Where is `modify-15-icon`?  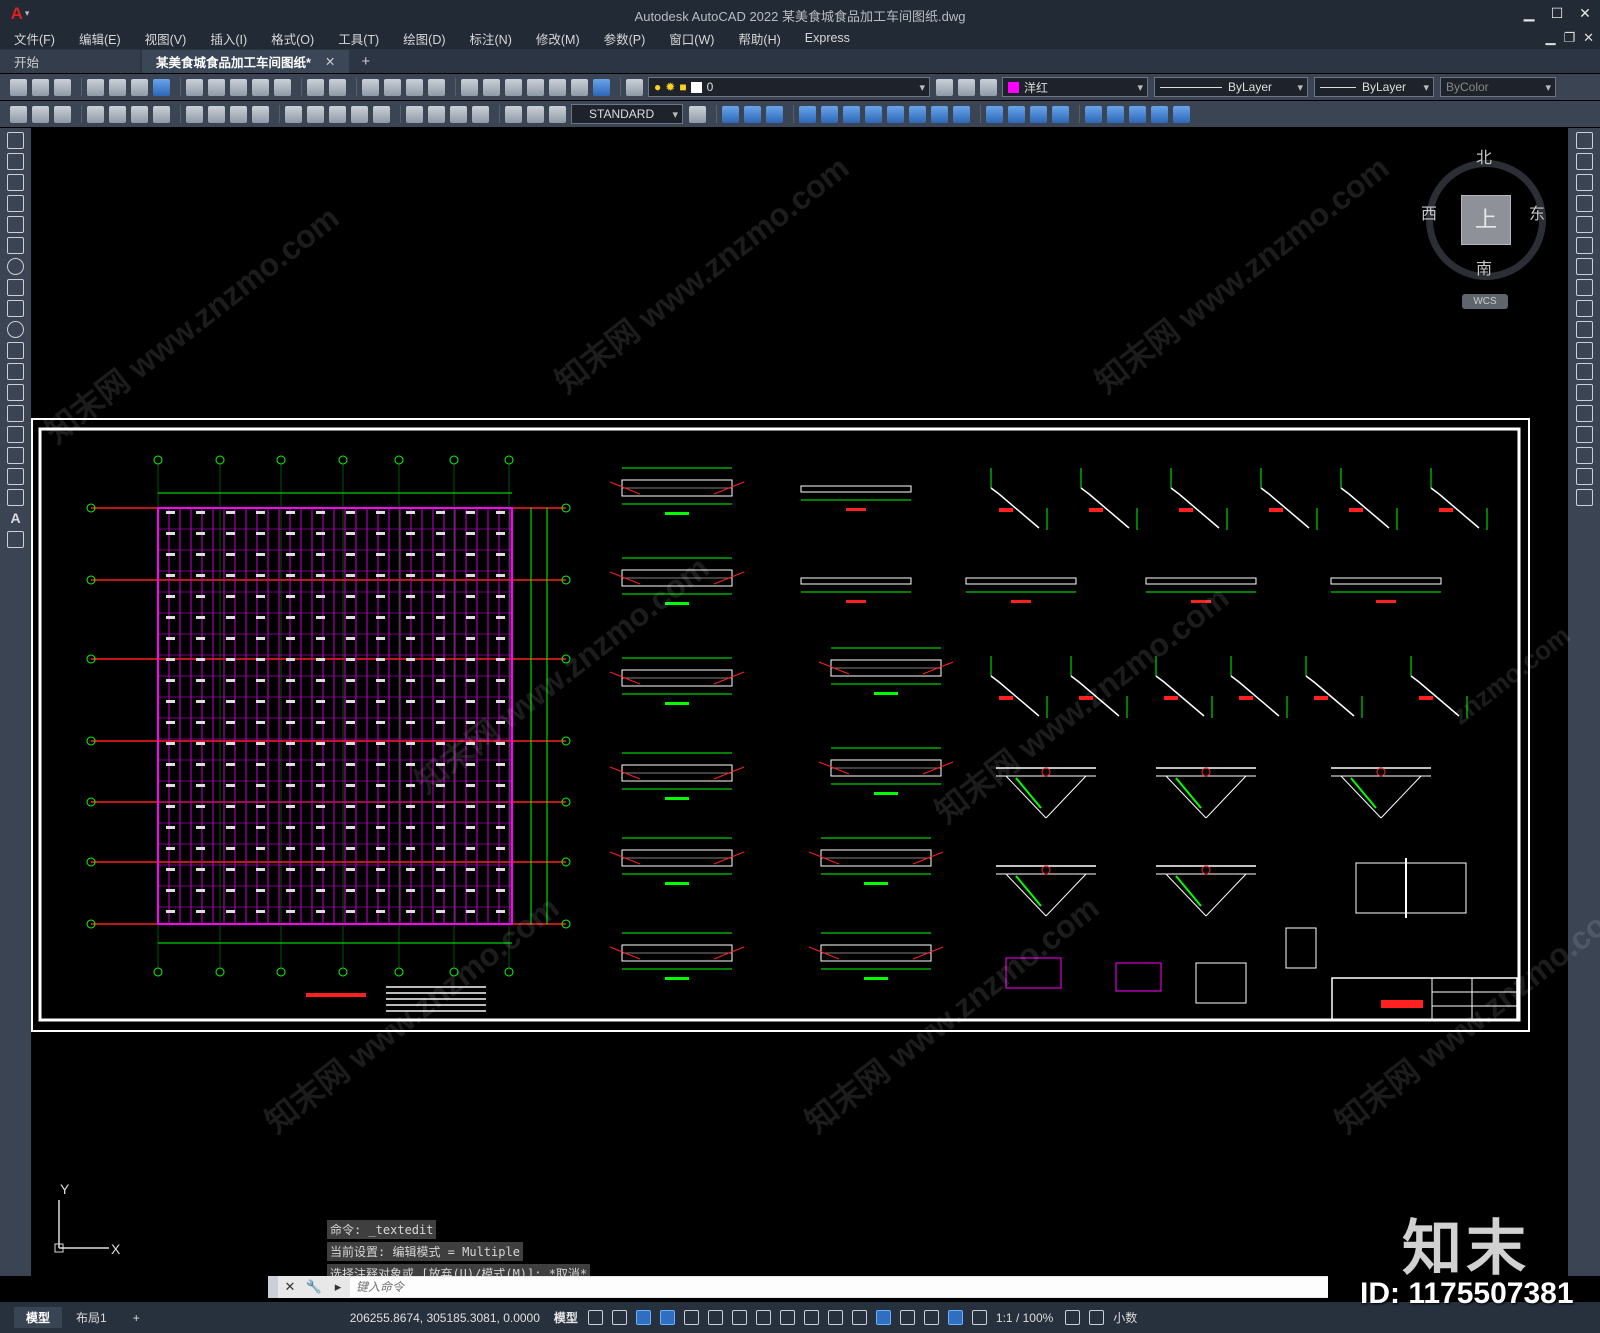 modify-15-icon is located at coordinates (1060, 114).